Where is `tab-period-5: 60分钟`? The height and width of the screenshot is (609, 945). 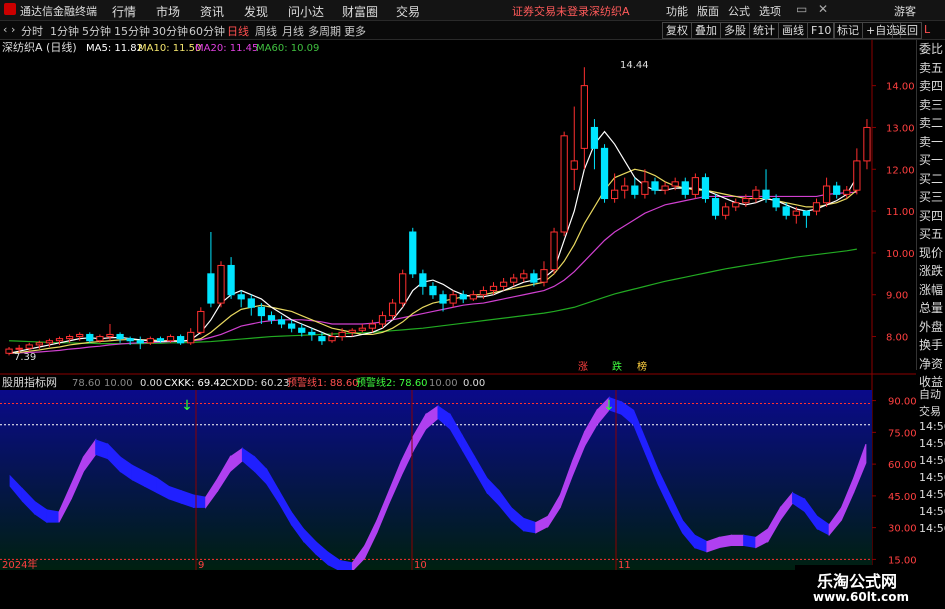 tab-period-5: 60分钟 is located at coordinates (207, 31).